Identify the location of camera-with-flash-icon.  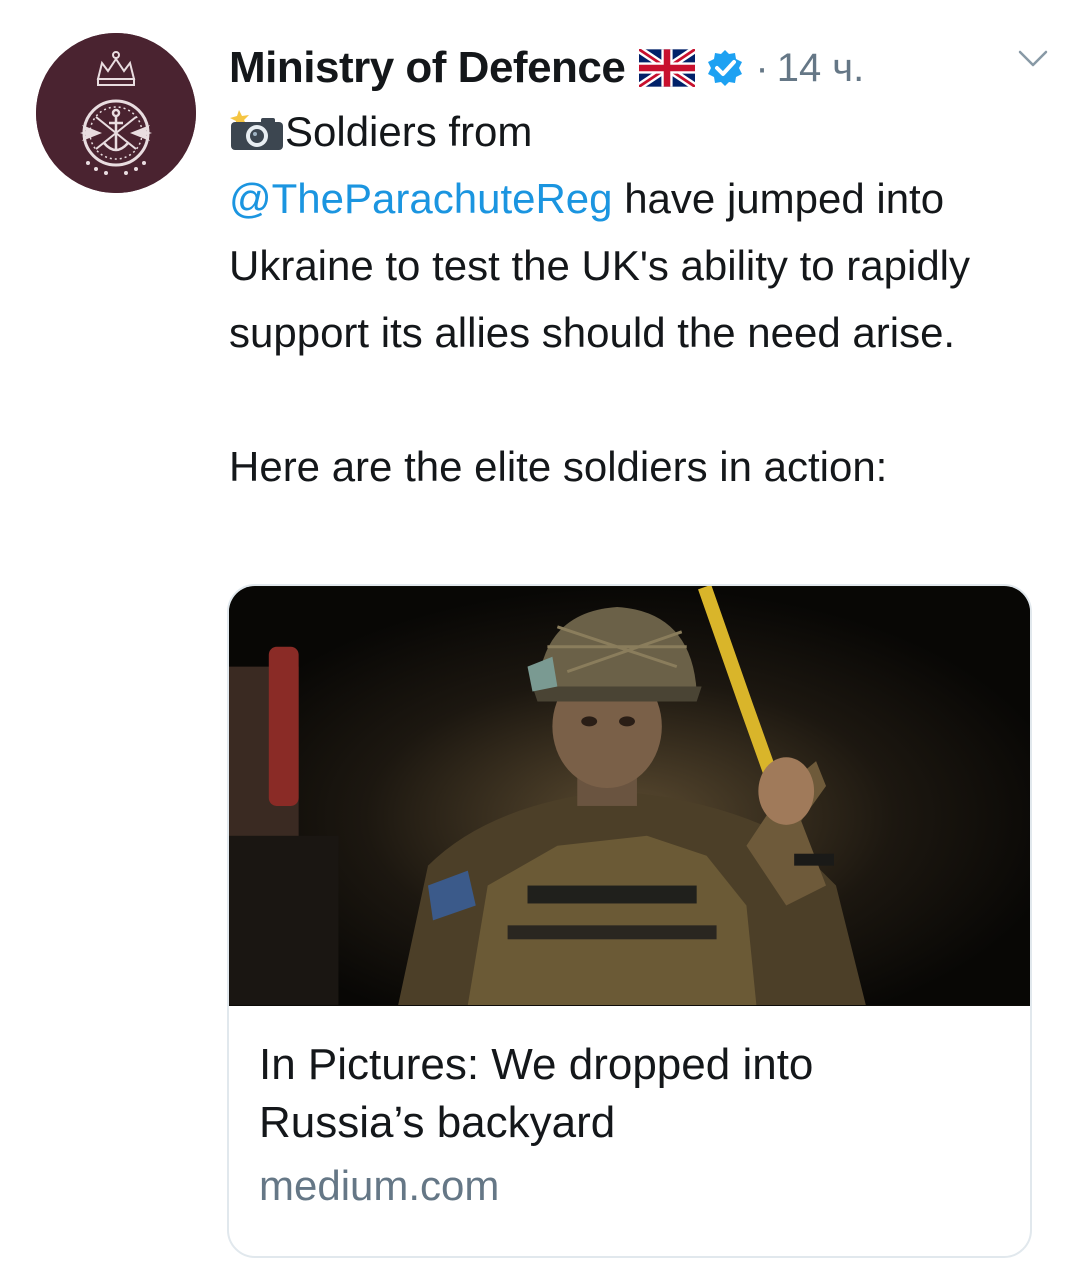
(257, 127).